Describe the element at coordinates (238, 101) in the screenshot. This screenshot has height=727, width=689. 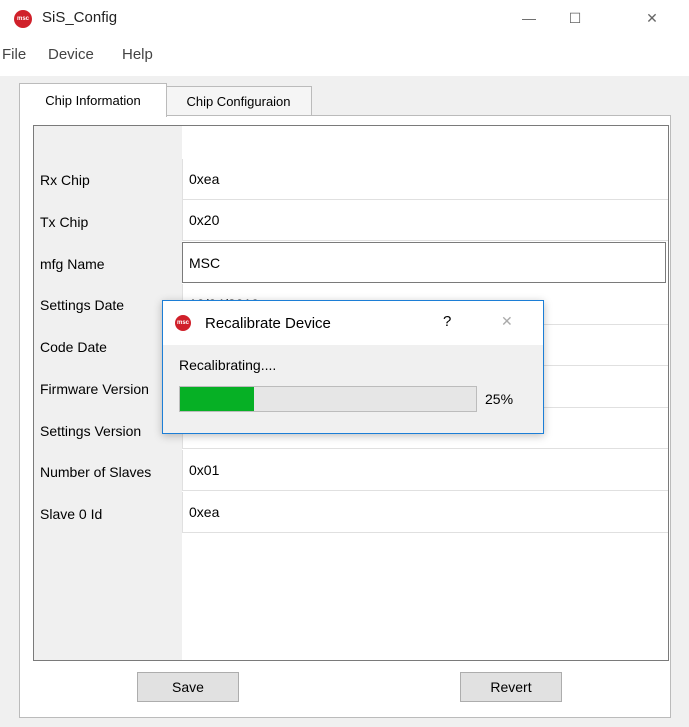
I see `tab-chip-configuration: Chip Configuraion` at that location.